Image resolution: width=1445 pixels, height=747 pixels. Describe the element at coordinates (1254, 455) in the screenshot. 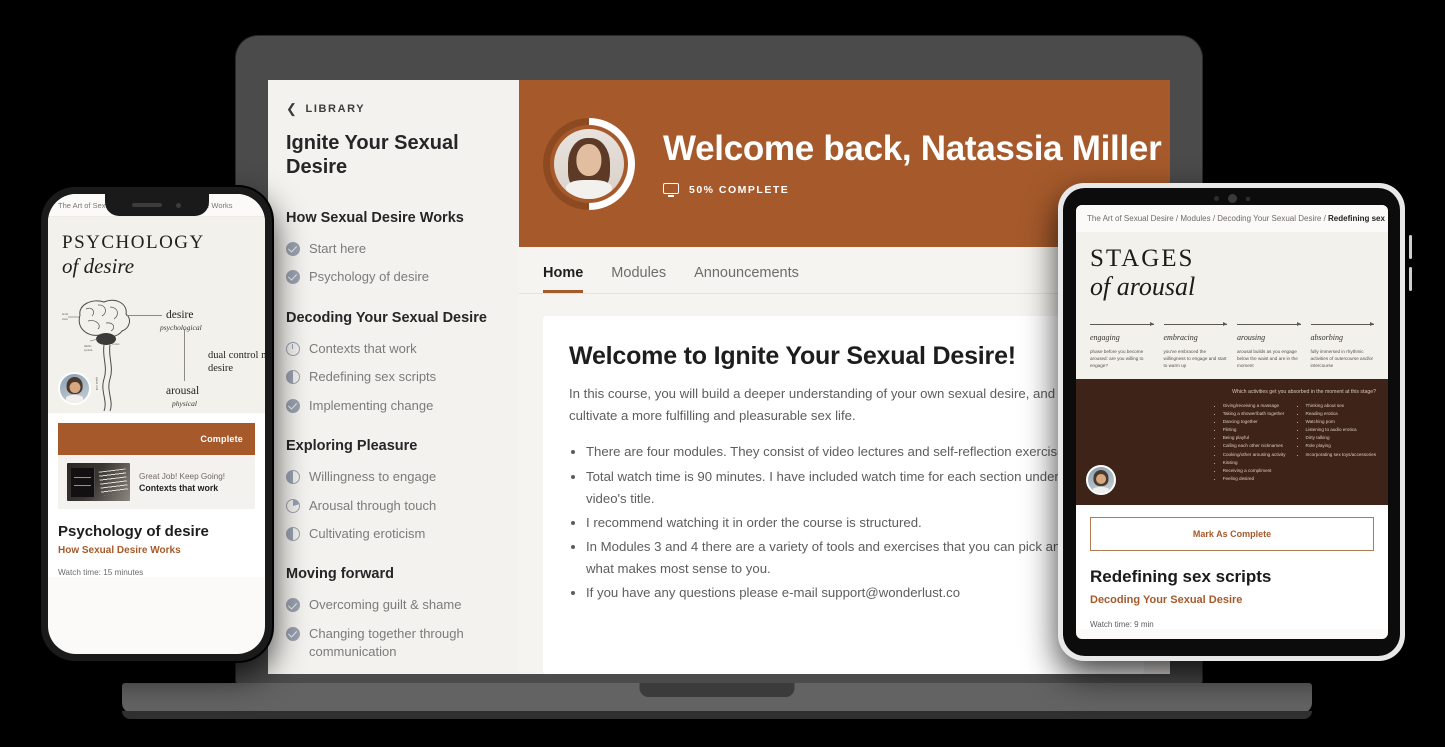

I see `list-item: Cooking/other arousing activity` at that location.